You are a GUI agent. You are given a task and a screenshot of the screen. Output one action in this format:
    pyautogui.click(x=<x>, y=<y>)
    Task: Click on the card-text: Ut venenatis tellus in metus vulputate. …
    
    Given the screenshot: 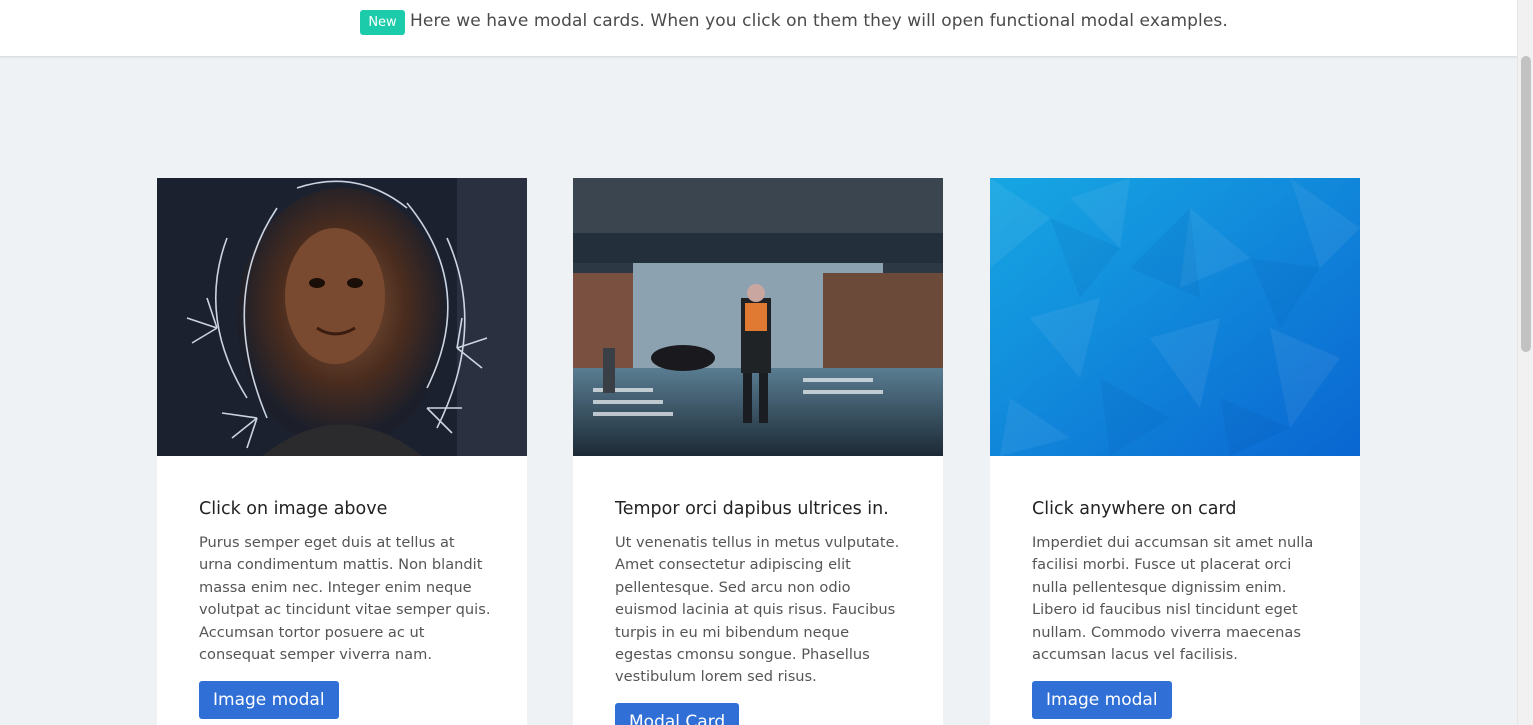 What is the action you would take?
    pyautogui.click(x=757, y=610)
    